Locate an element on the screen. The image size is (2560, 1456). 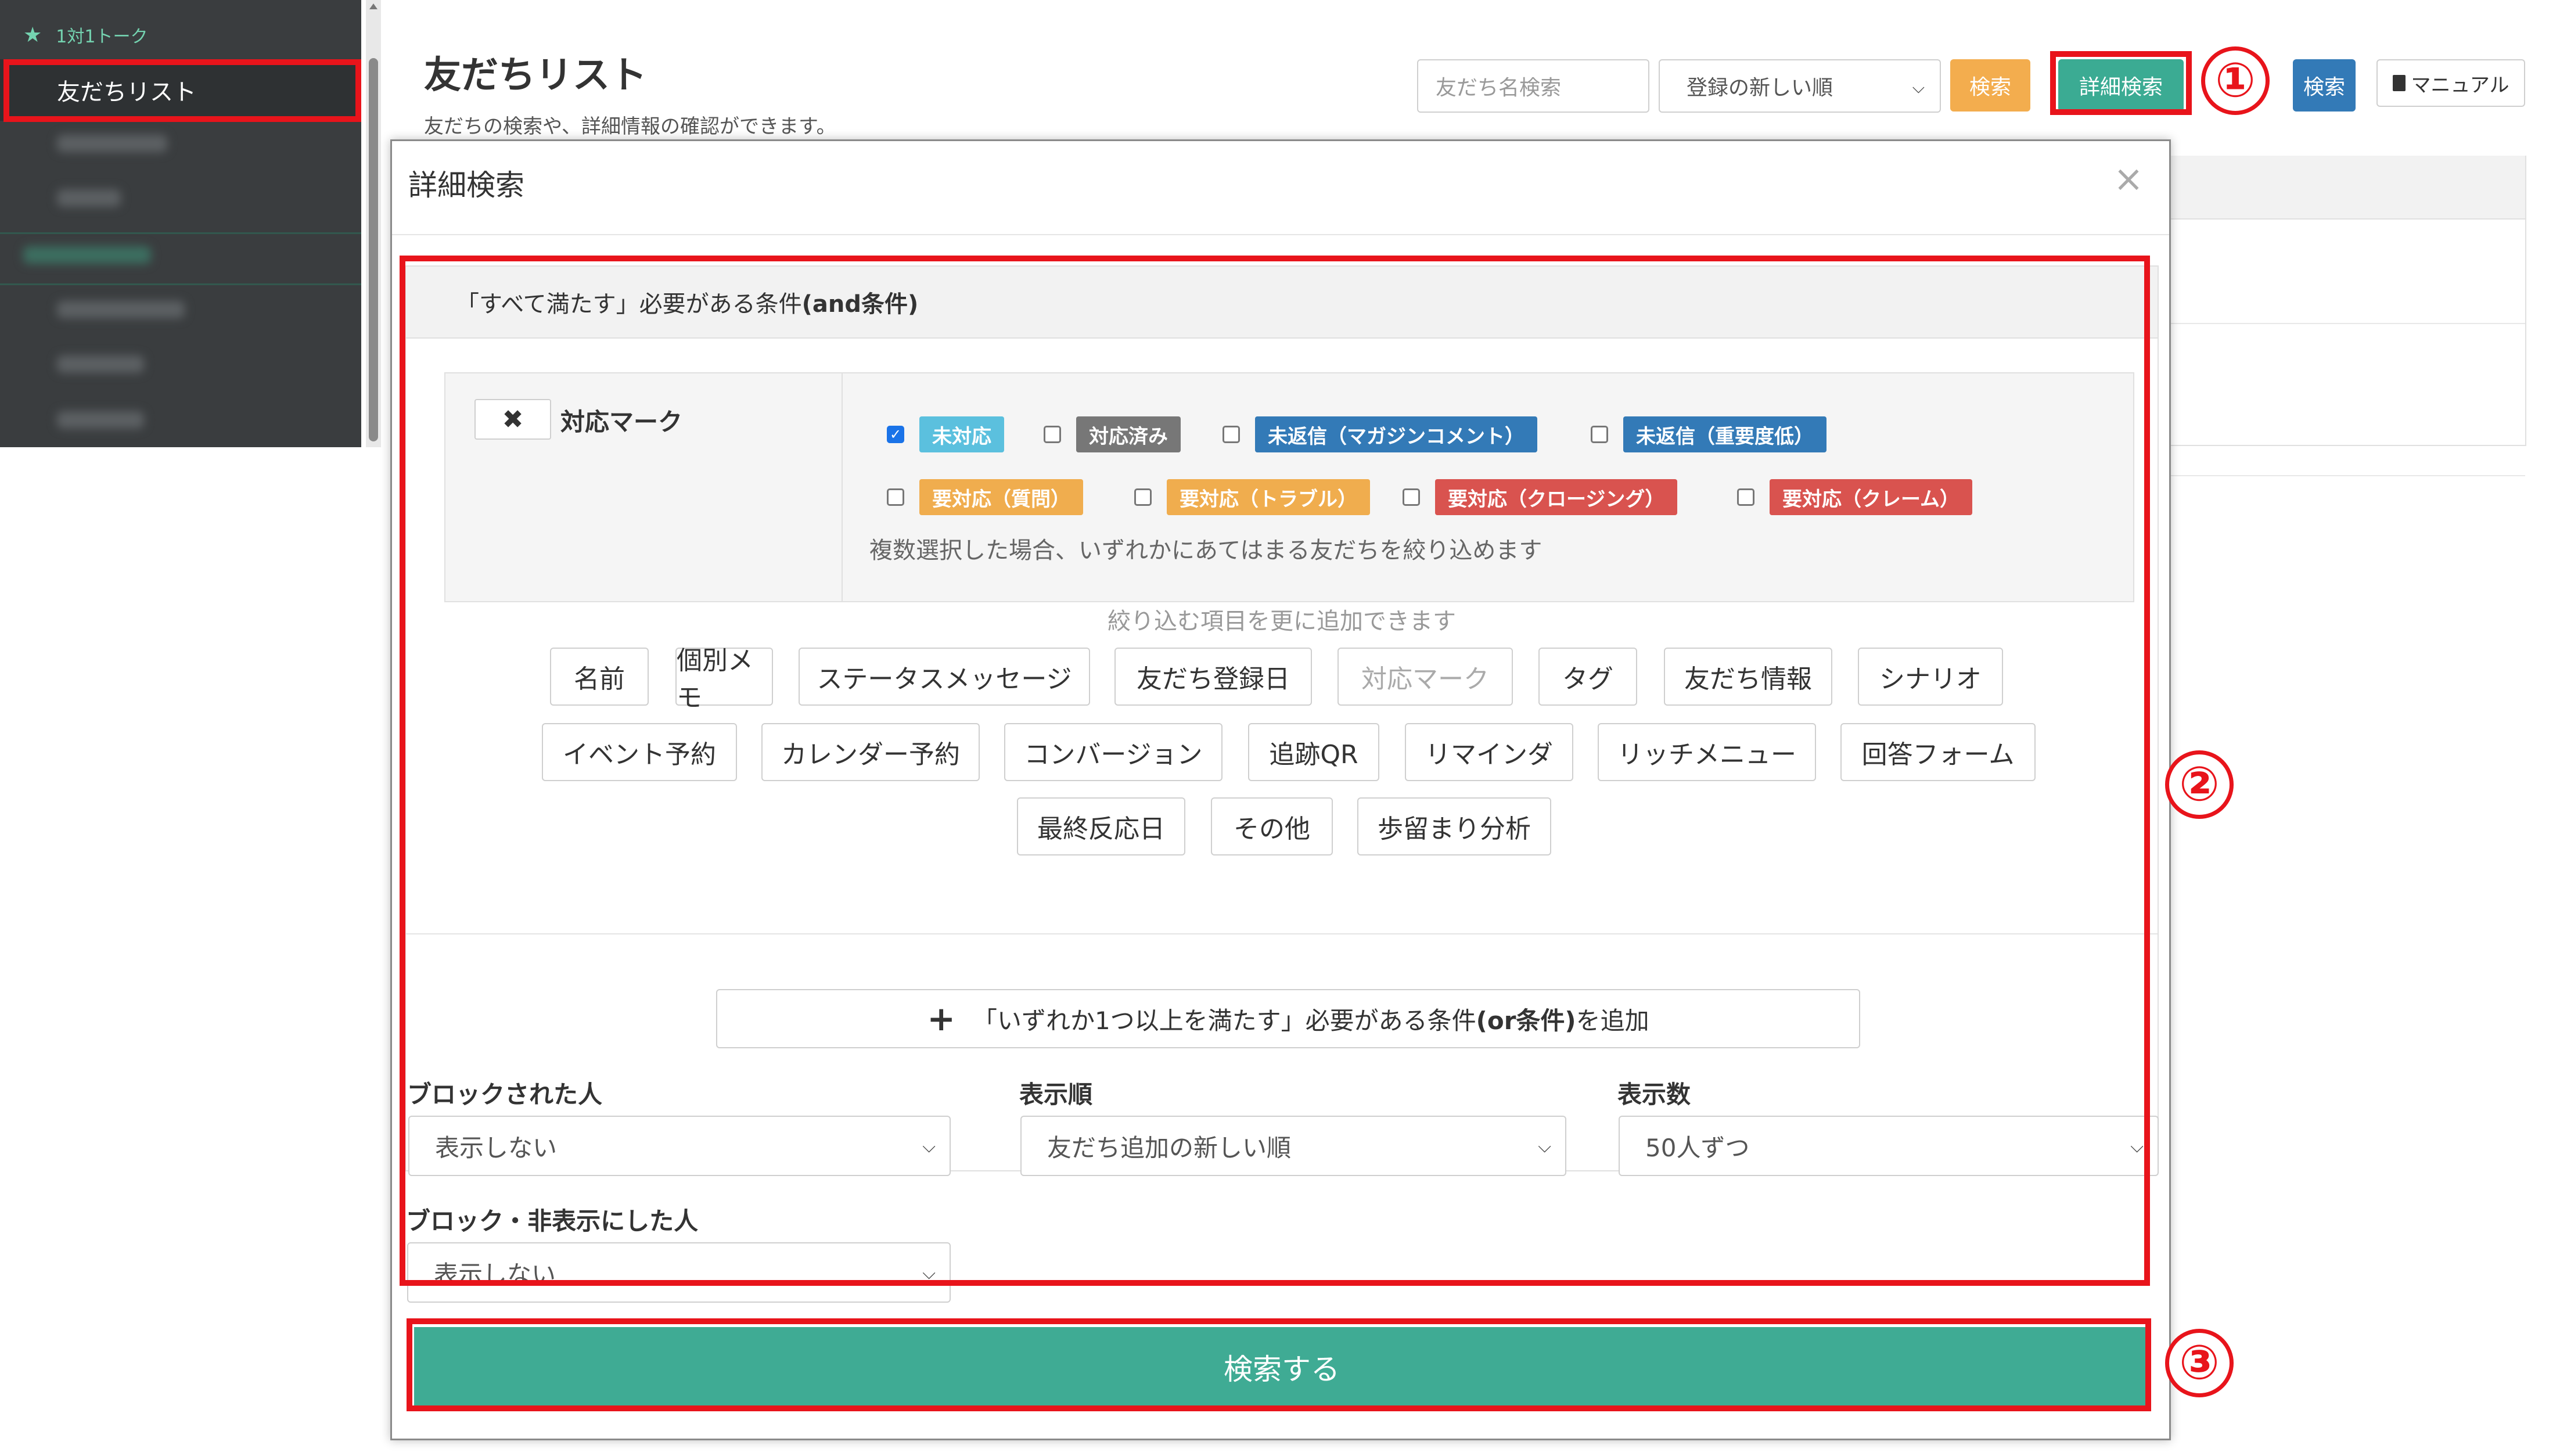
manual-button-label: マニュアル is located at coordinates (2460, 85).